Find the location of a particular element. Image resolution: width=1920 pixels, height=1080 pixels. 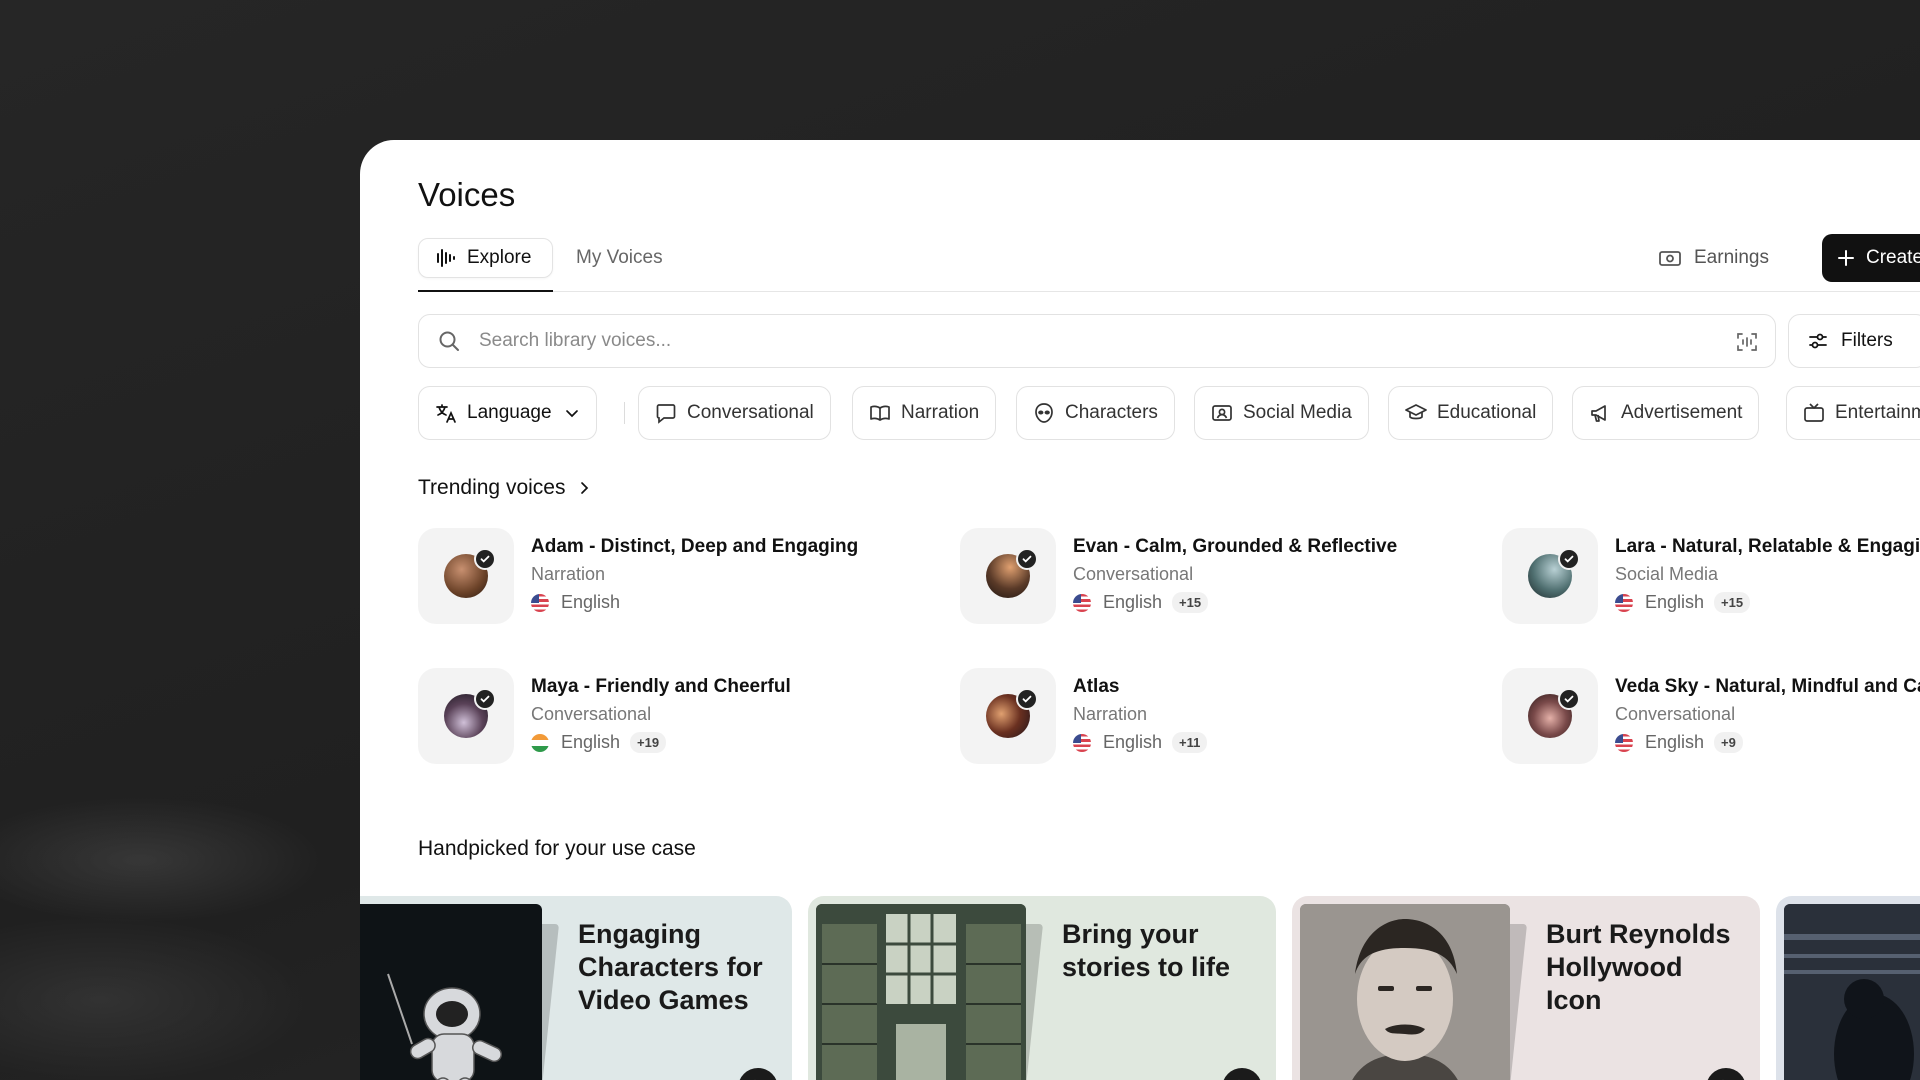

voice-scan-icon is located at coordinates (1747, 342).